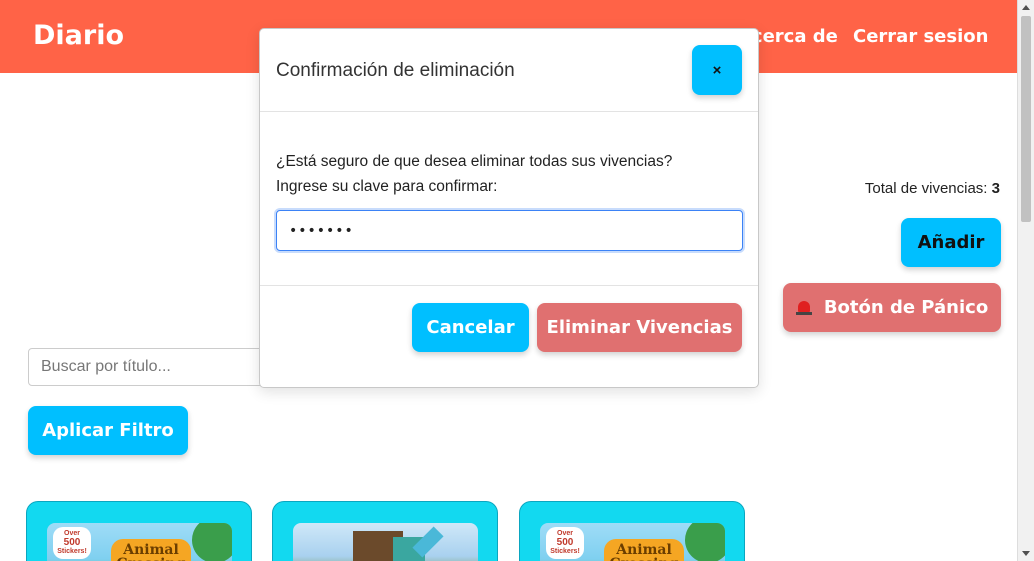 This screenshot has width=1034, height=561. I want to click on panic-button: Botón de Pánico, so click(892, 307).